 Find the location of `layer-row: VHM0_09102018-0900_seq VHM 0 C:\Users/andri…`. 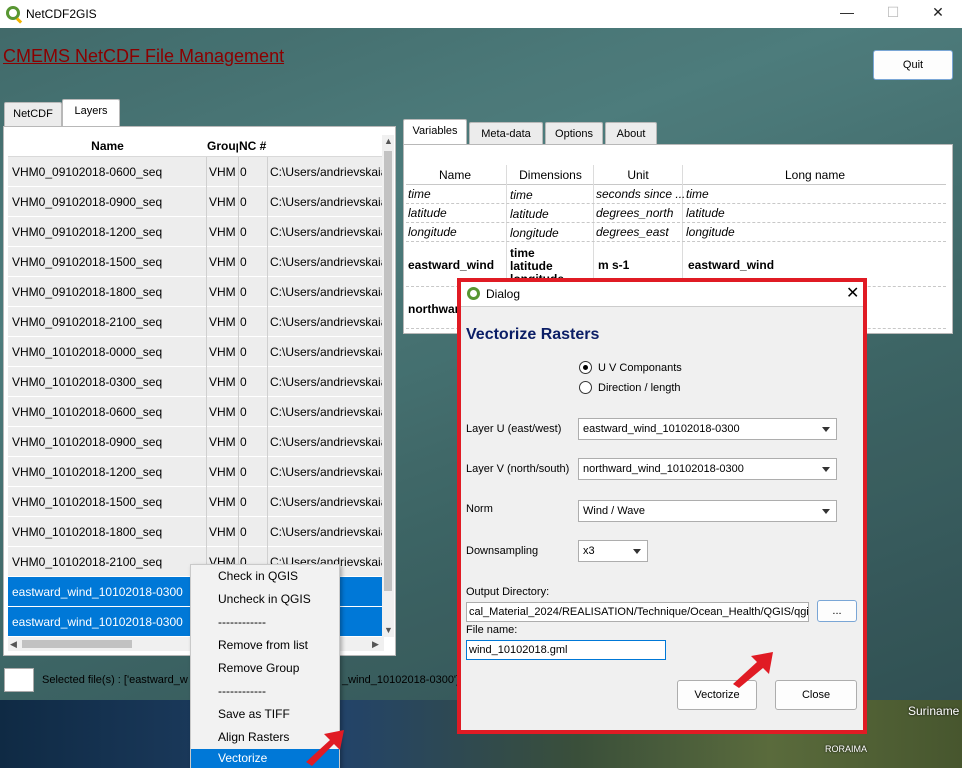

layer-row: VHM0_09102018-0900_seq VHM 0 C:\Users/andri… is located at coordinates (196, 202).